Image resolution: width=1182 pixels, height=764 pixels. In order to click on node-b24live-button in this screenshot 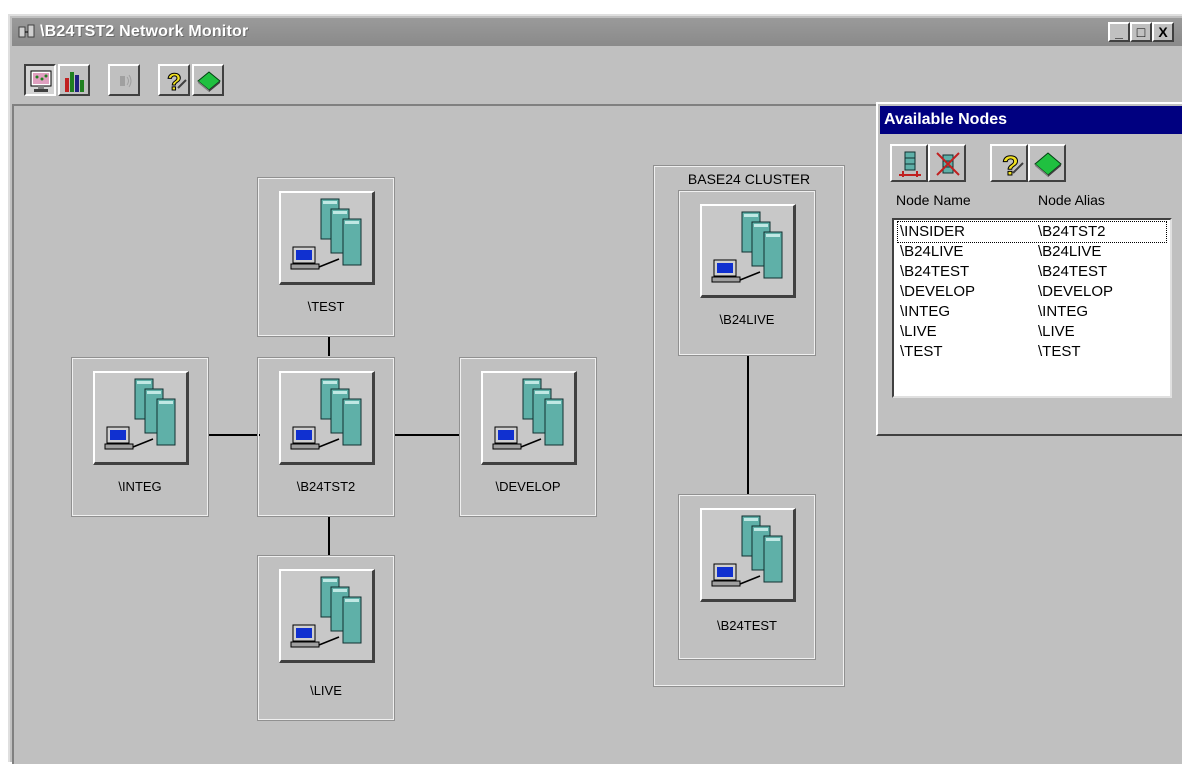, I will do `click(748, 251)`.